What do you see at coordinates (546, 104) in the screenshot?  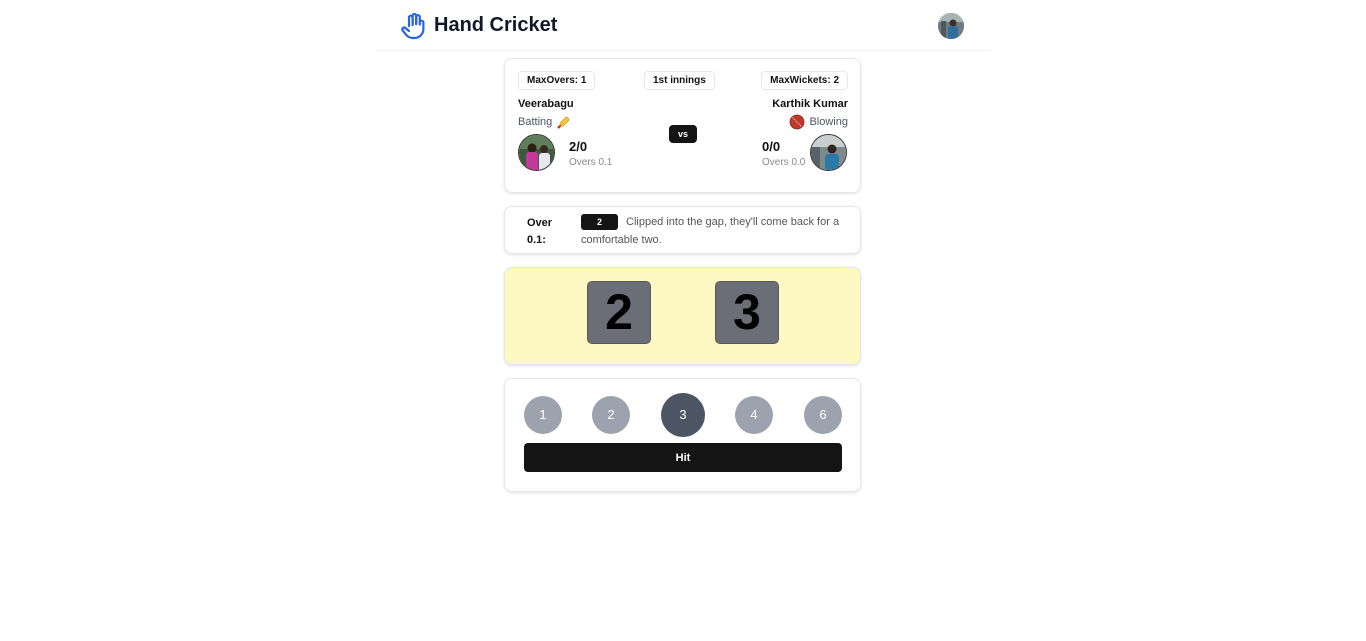 I see `batter-name: Veerabagu` at bounding box center [546, 104].